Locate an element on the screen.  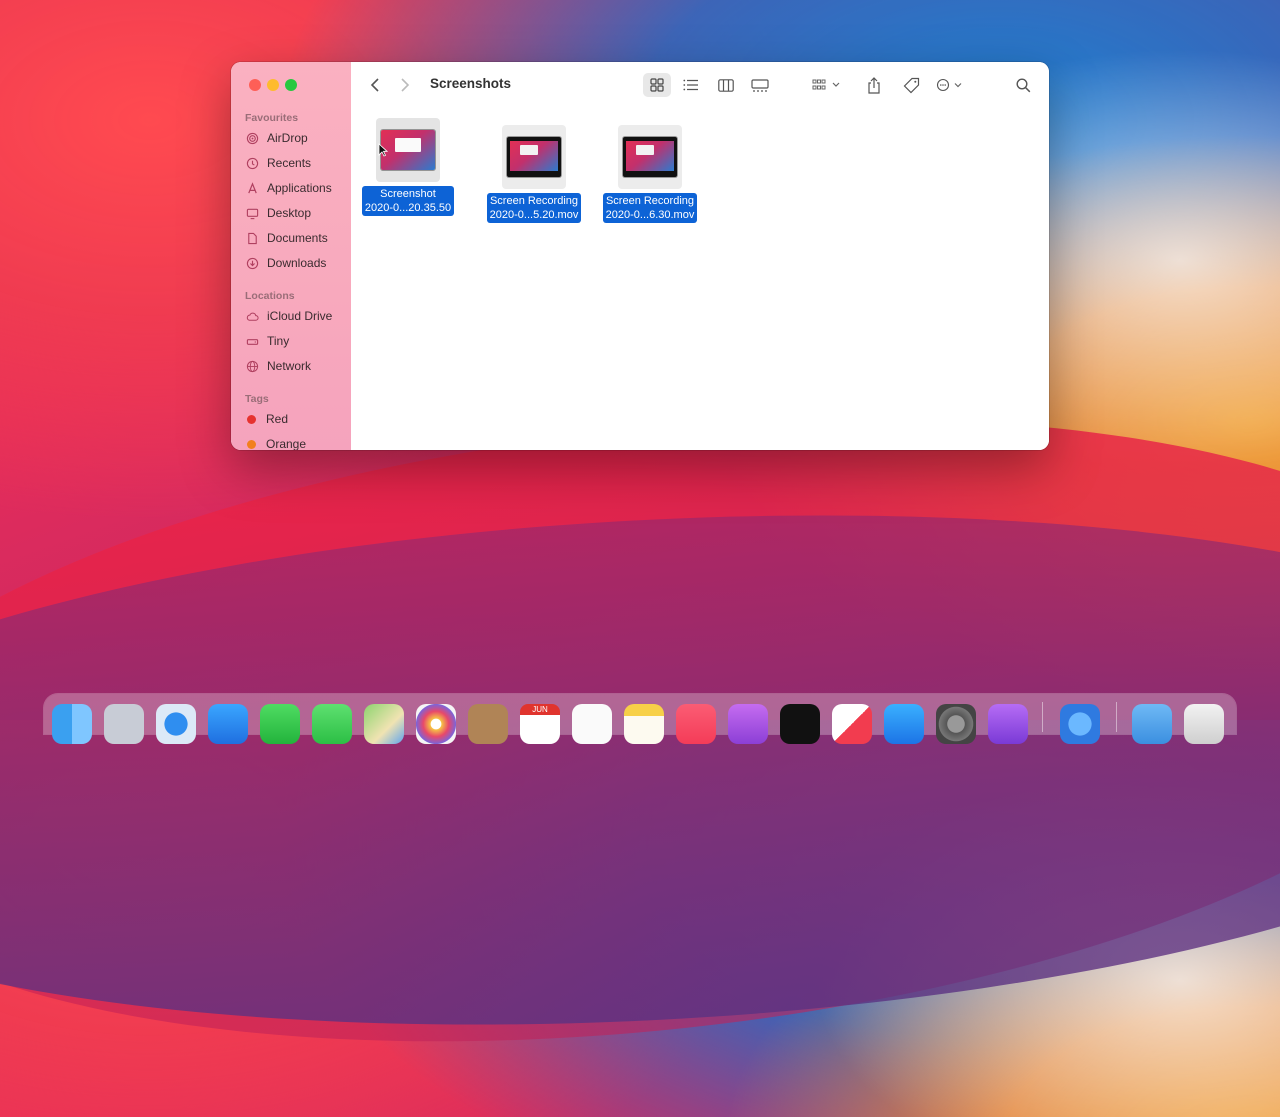
sidebar-item-label: Applications is located at coordinates (299, 188).